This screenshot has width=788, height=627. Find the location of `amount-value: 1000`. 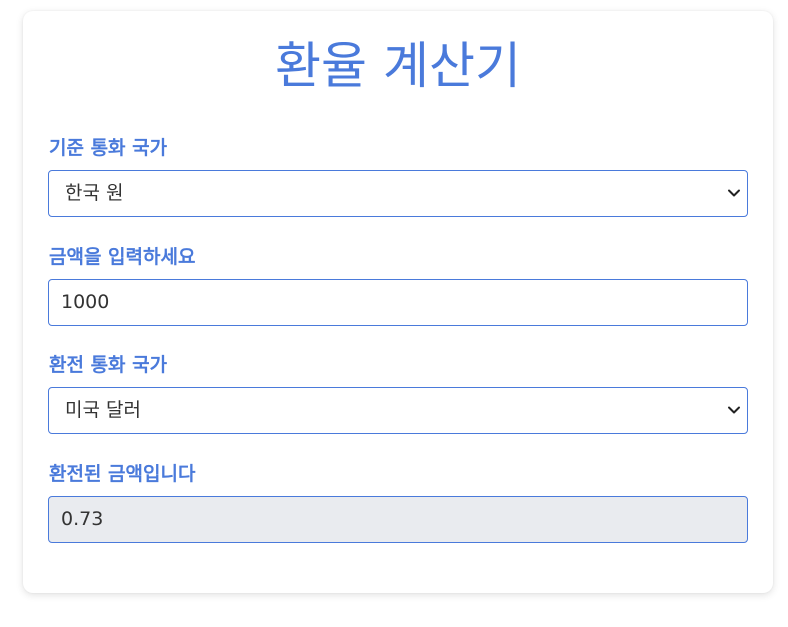

amount-value: 1000 is located at coordinates (85, 302).